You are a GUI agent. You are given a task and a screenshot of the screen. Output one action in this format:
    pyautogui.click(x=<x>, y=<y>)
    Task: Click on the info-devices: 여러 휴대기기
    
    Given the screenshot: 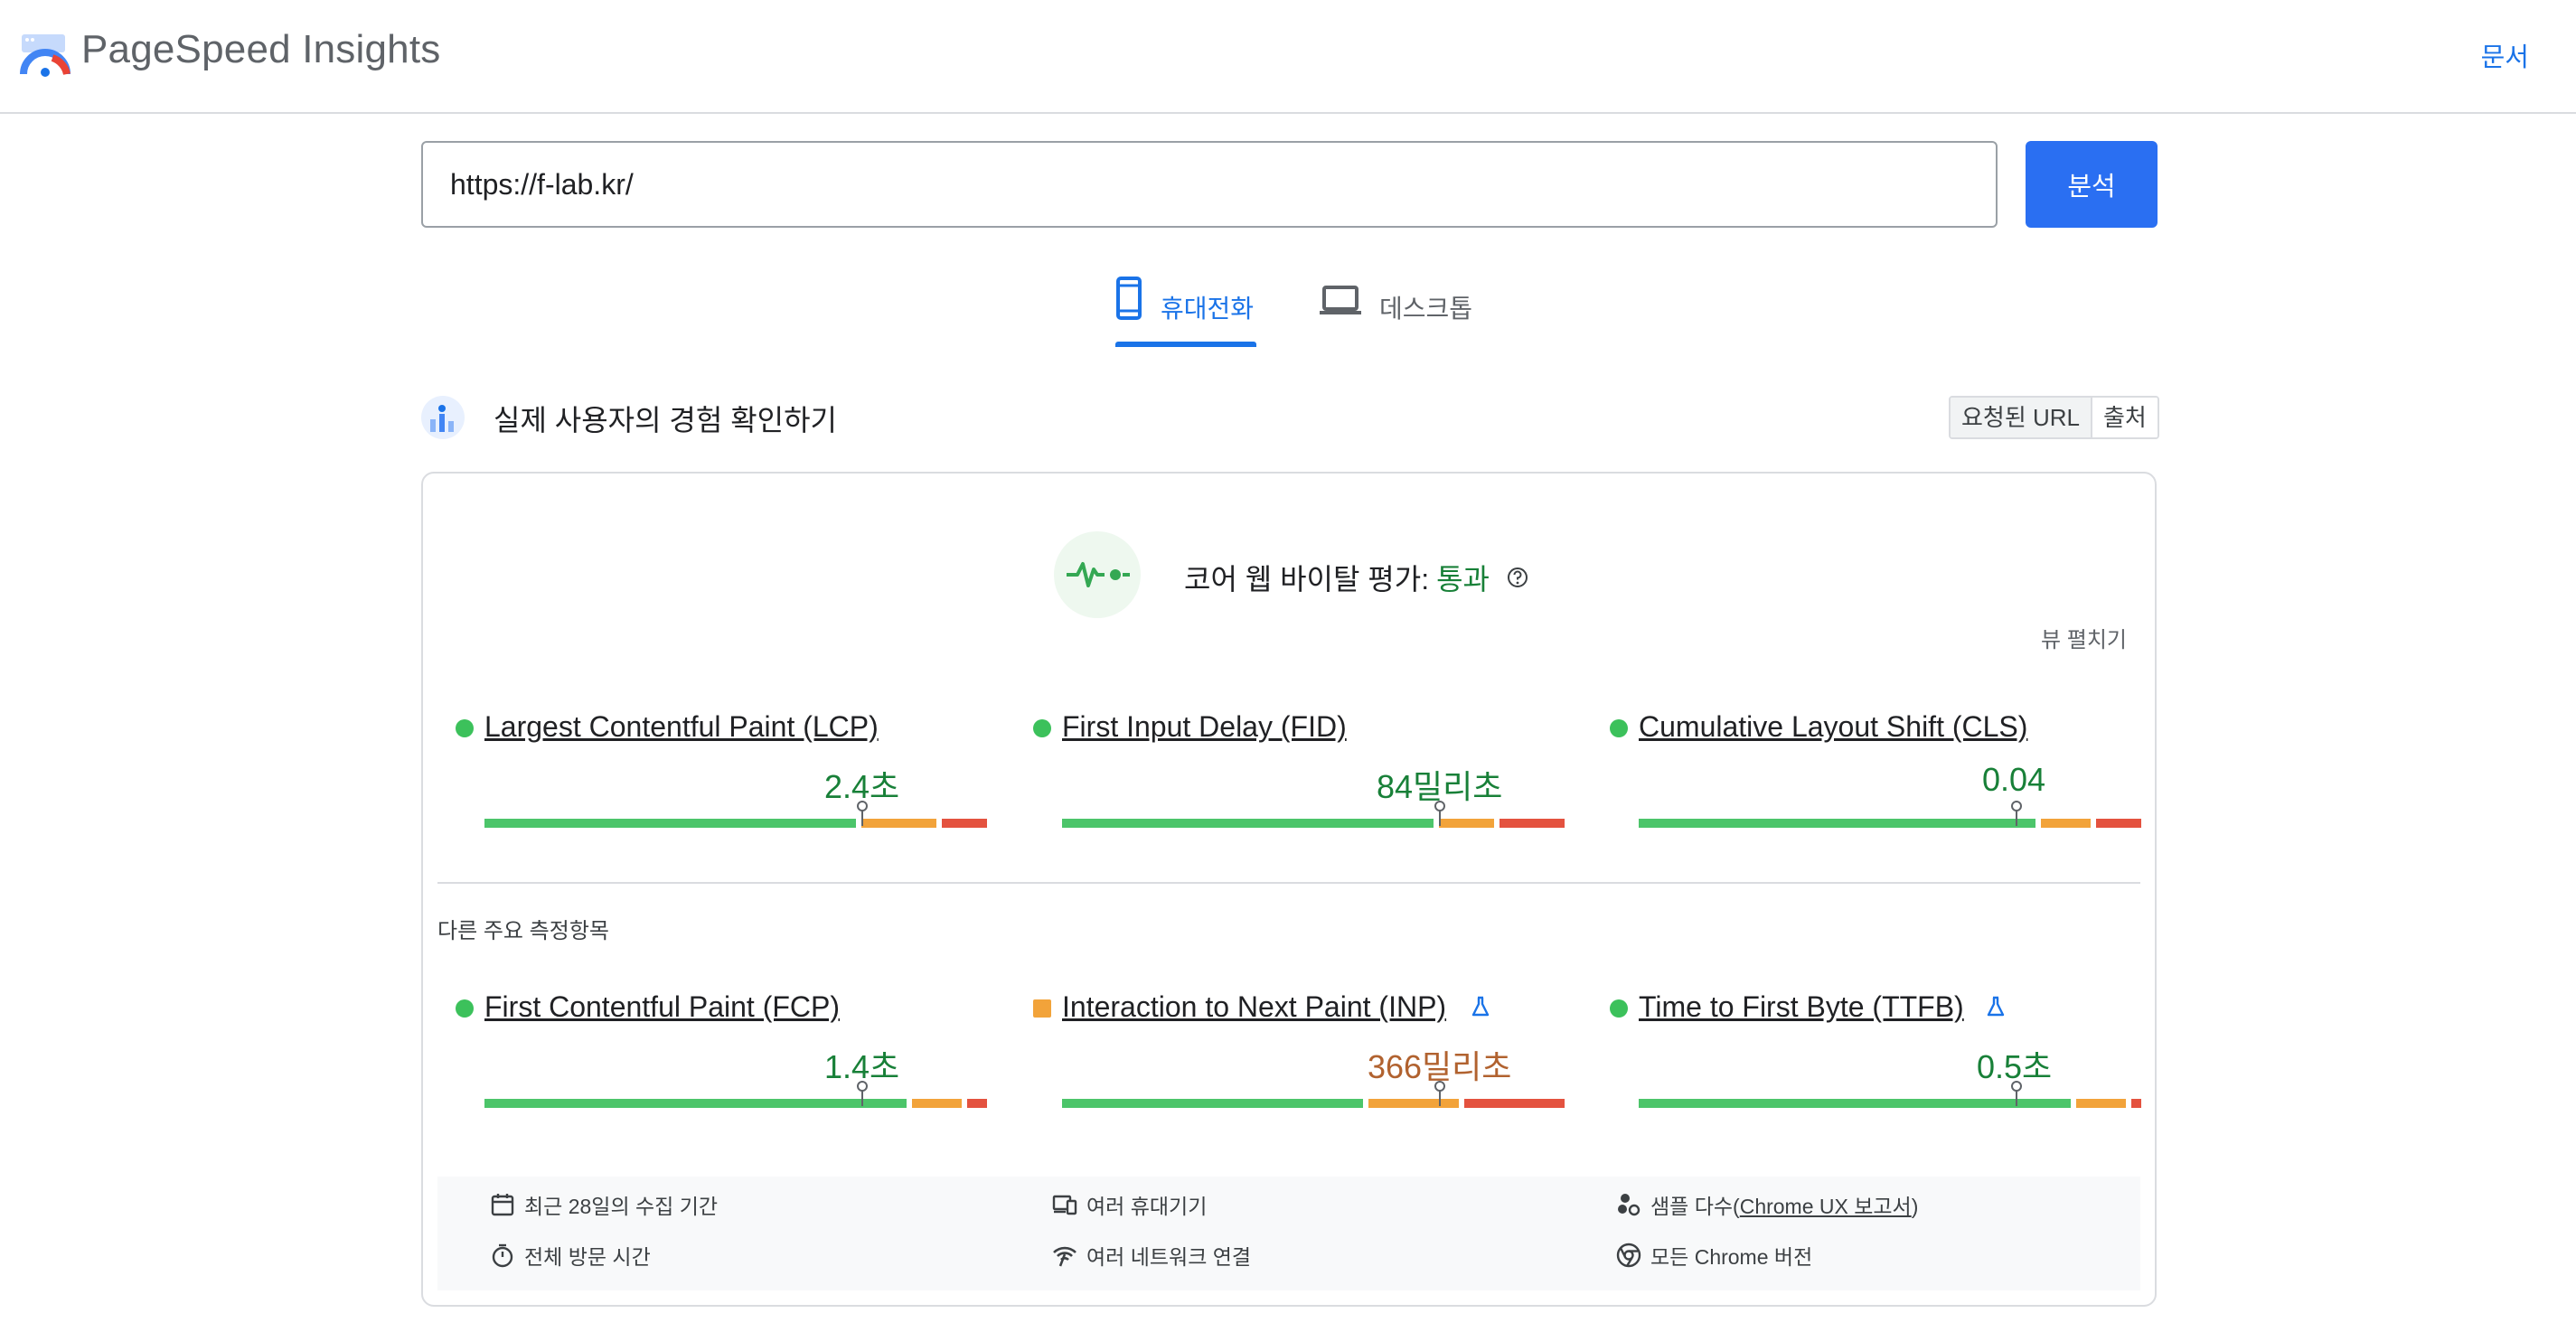 What is the action you would take?
    pyautogui.click(x=1130, y=1205)
    